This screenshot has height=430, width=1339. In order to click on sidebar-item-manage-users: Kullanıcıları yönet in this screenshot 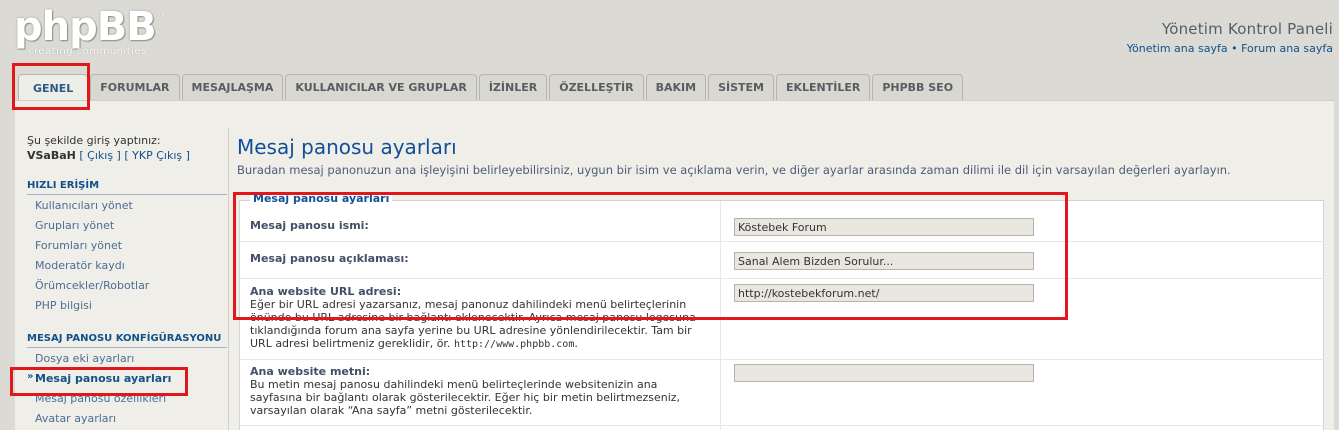, I will do `click(127, 205)`.